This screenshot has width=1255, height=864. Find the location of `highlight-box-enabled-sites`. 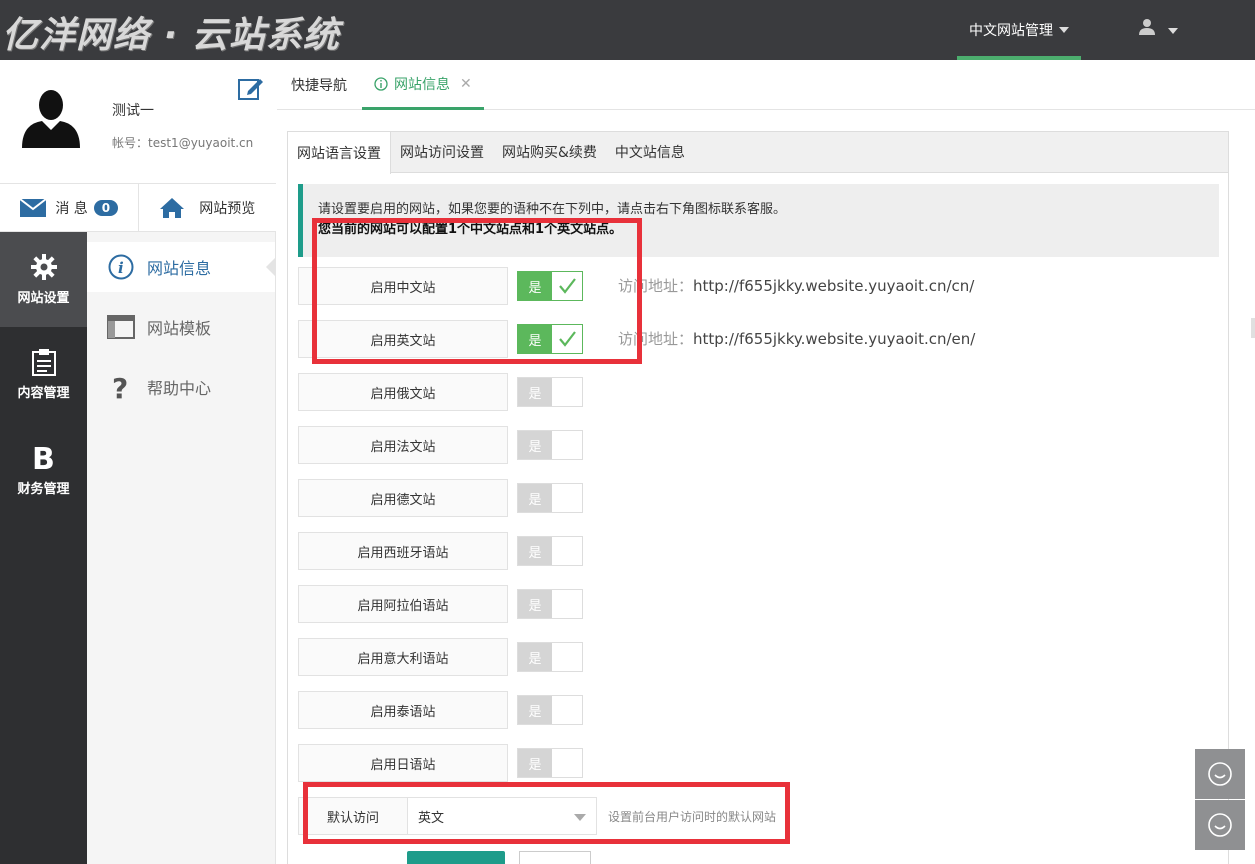

highlight-box-enabled-sites is located at coordinates (477, 291).